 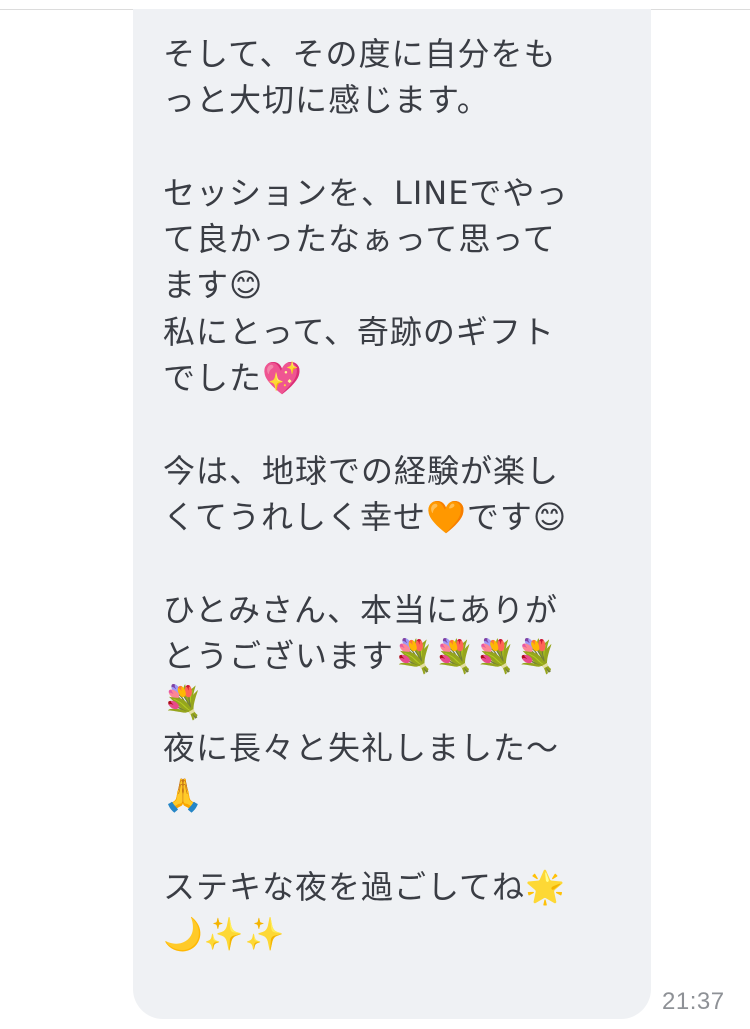 I want to click on message-line: ひとみさん、本当にありが, so click(x=361, y=609).